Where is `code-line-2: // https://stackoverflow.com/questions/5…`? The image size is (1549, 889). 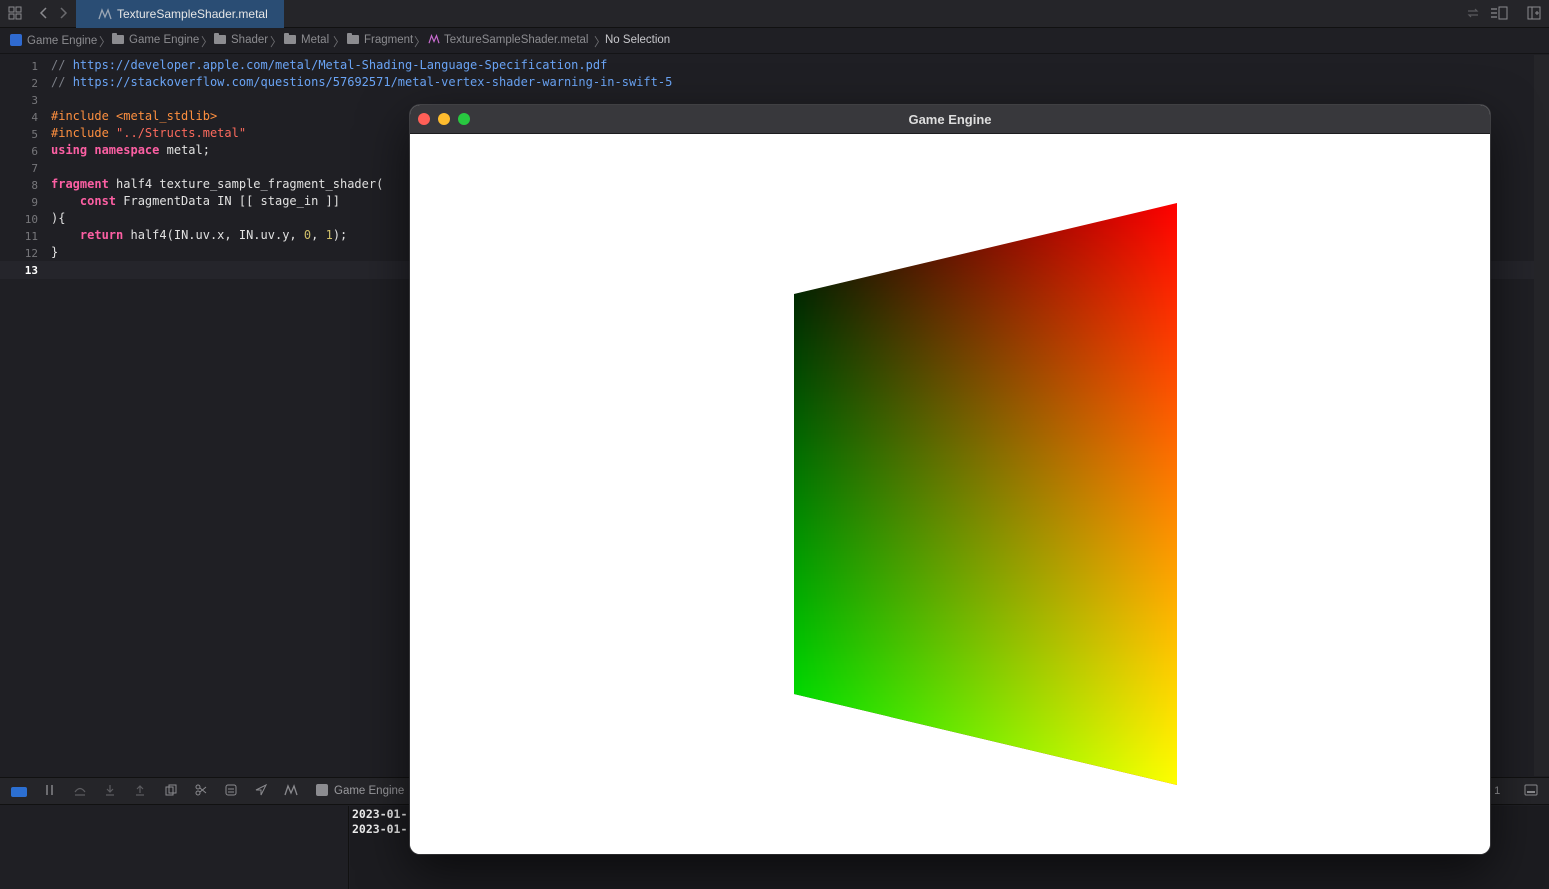
code-line-2: // https://stackoverflow.com/questions/5… is located at coordinates (362, 82).